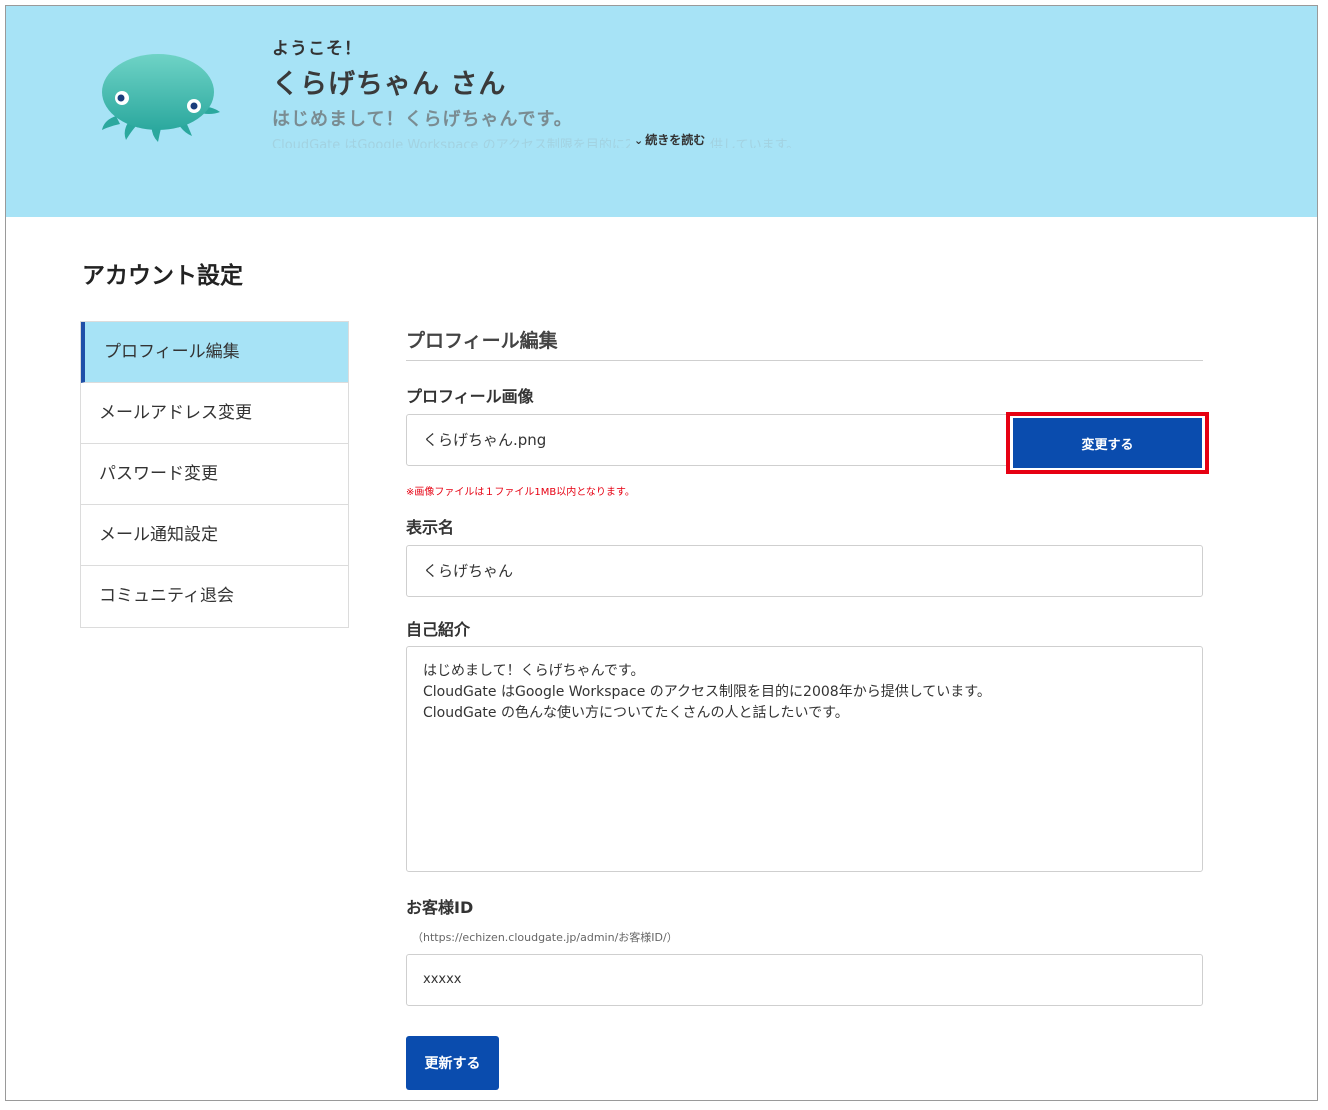  I want to click on section-title: プロフィール編集, so click(482, 341).